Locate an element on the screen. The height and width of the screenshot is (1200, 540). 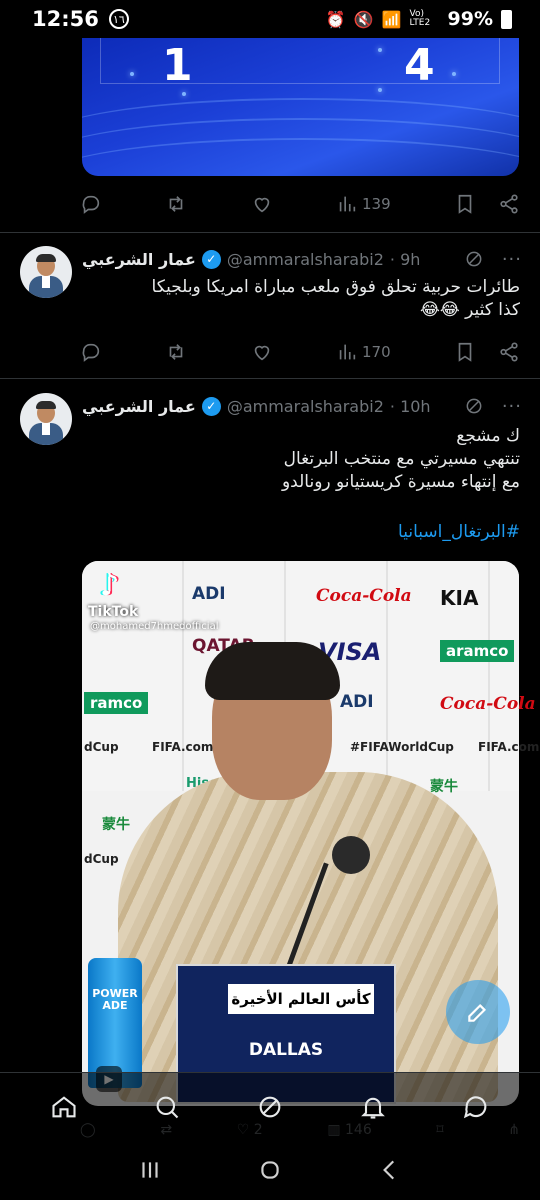
tweet-time: · 9h is located at coordinates (405, 259).